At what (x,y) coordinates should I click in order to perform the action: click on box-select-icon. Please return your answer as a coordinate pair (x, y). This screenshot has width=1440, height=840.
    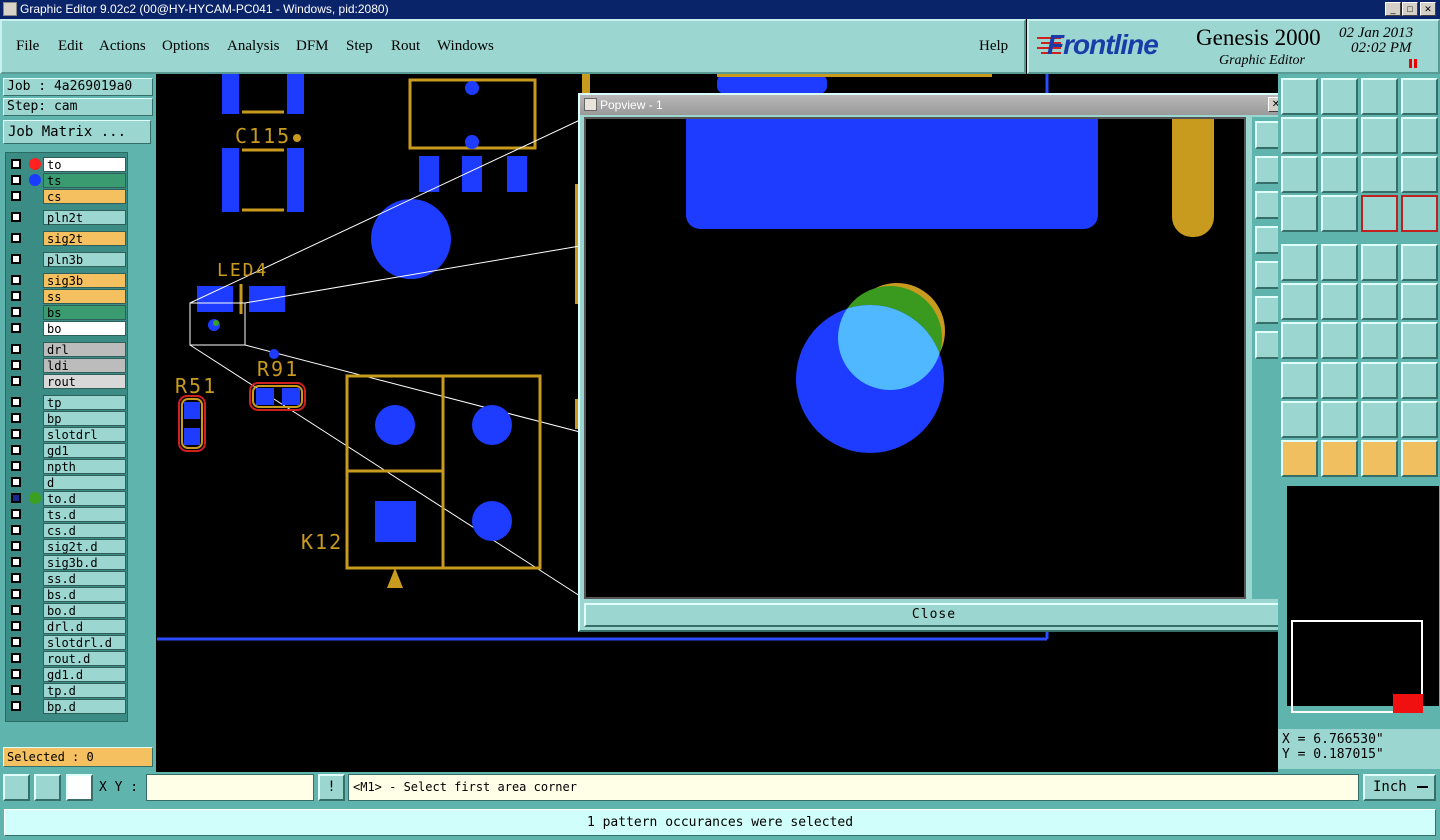
    Looking at the image, I should click on (1339, 458).